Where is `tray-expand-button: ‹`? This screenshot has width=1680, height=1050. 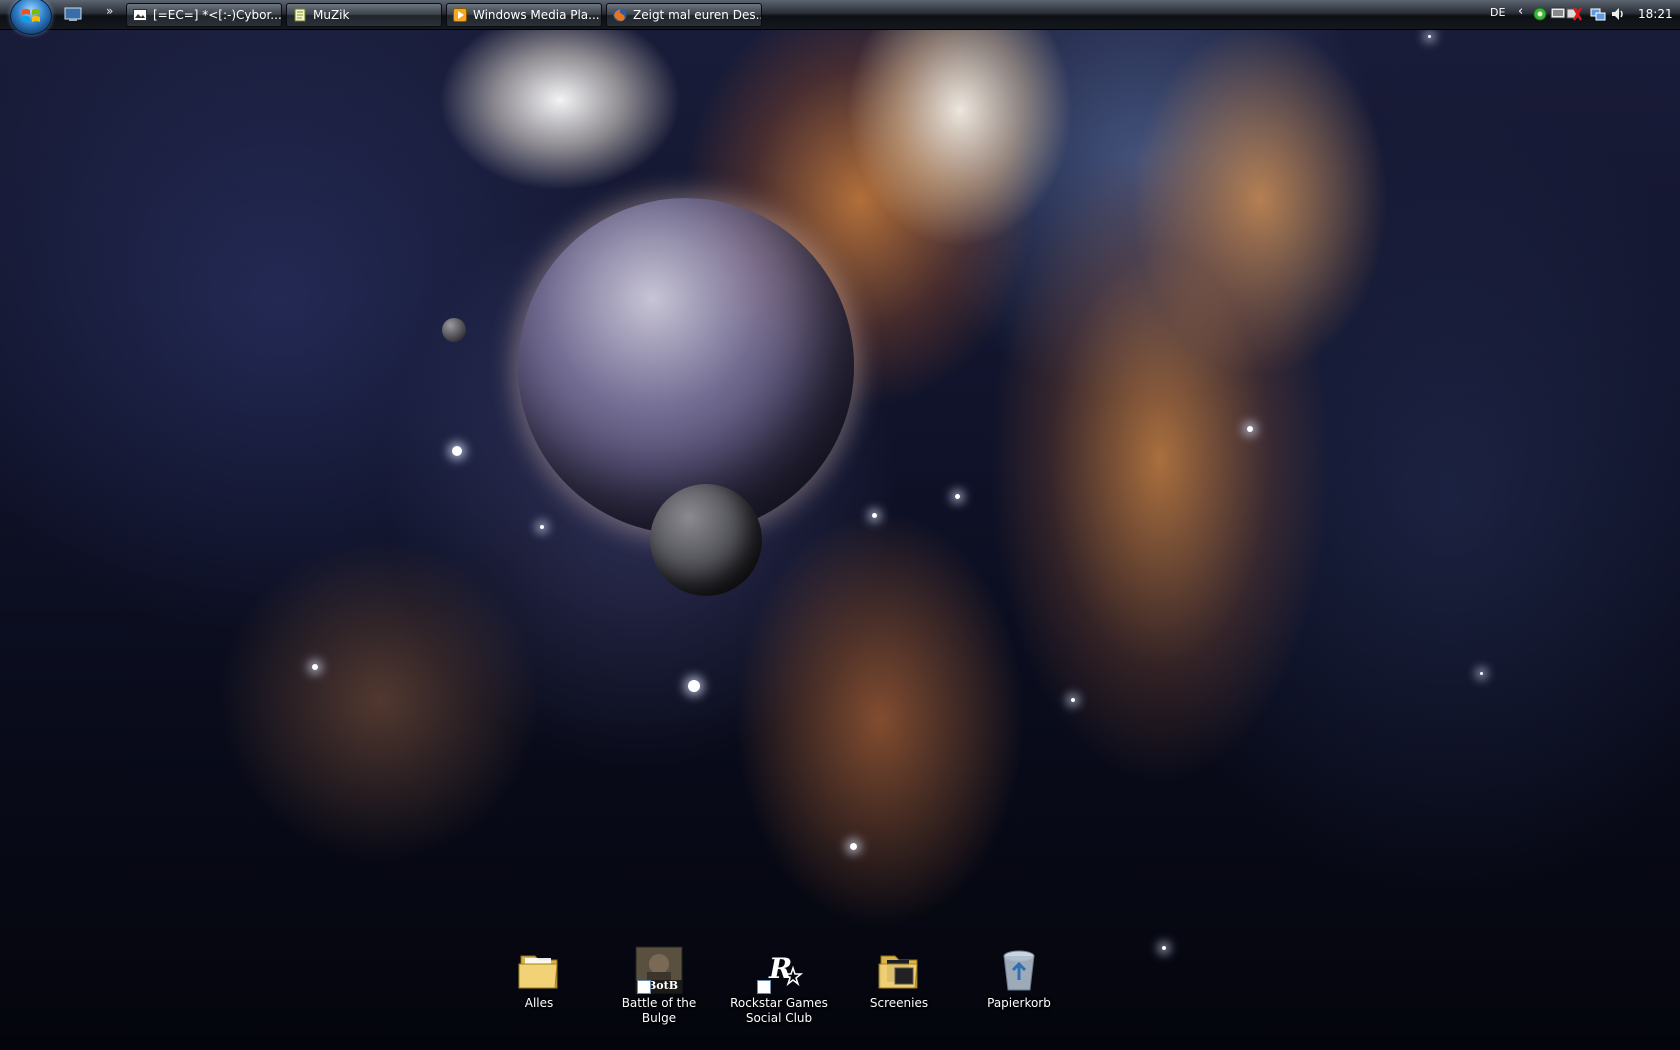
tray-expand-button: ‹ is located at coordinates (1520, 11).